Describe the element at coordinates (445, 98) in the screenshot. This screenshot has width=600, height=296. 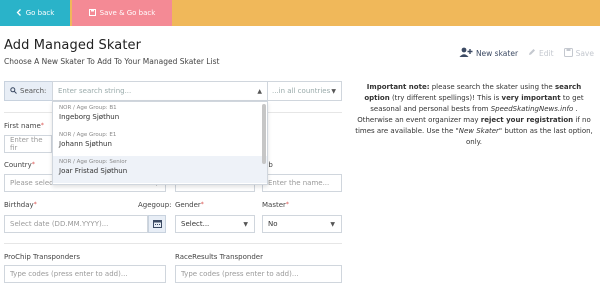
I see `note-text: (try different spellings)! This is` at that location.